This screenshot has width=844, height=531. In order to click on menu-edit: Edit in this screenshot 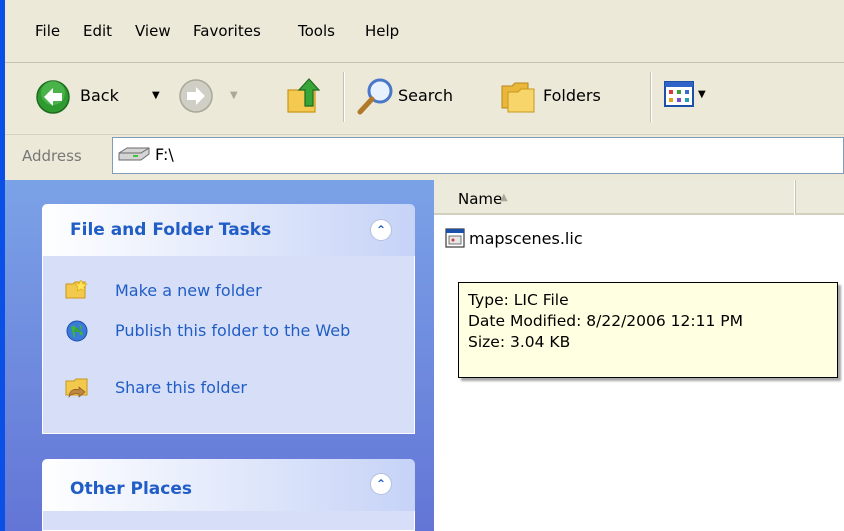, I will do `click(97, 31)`.